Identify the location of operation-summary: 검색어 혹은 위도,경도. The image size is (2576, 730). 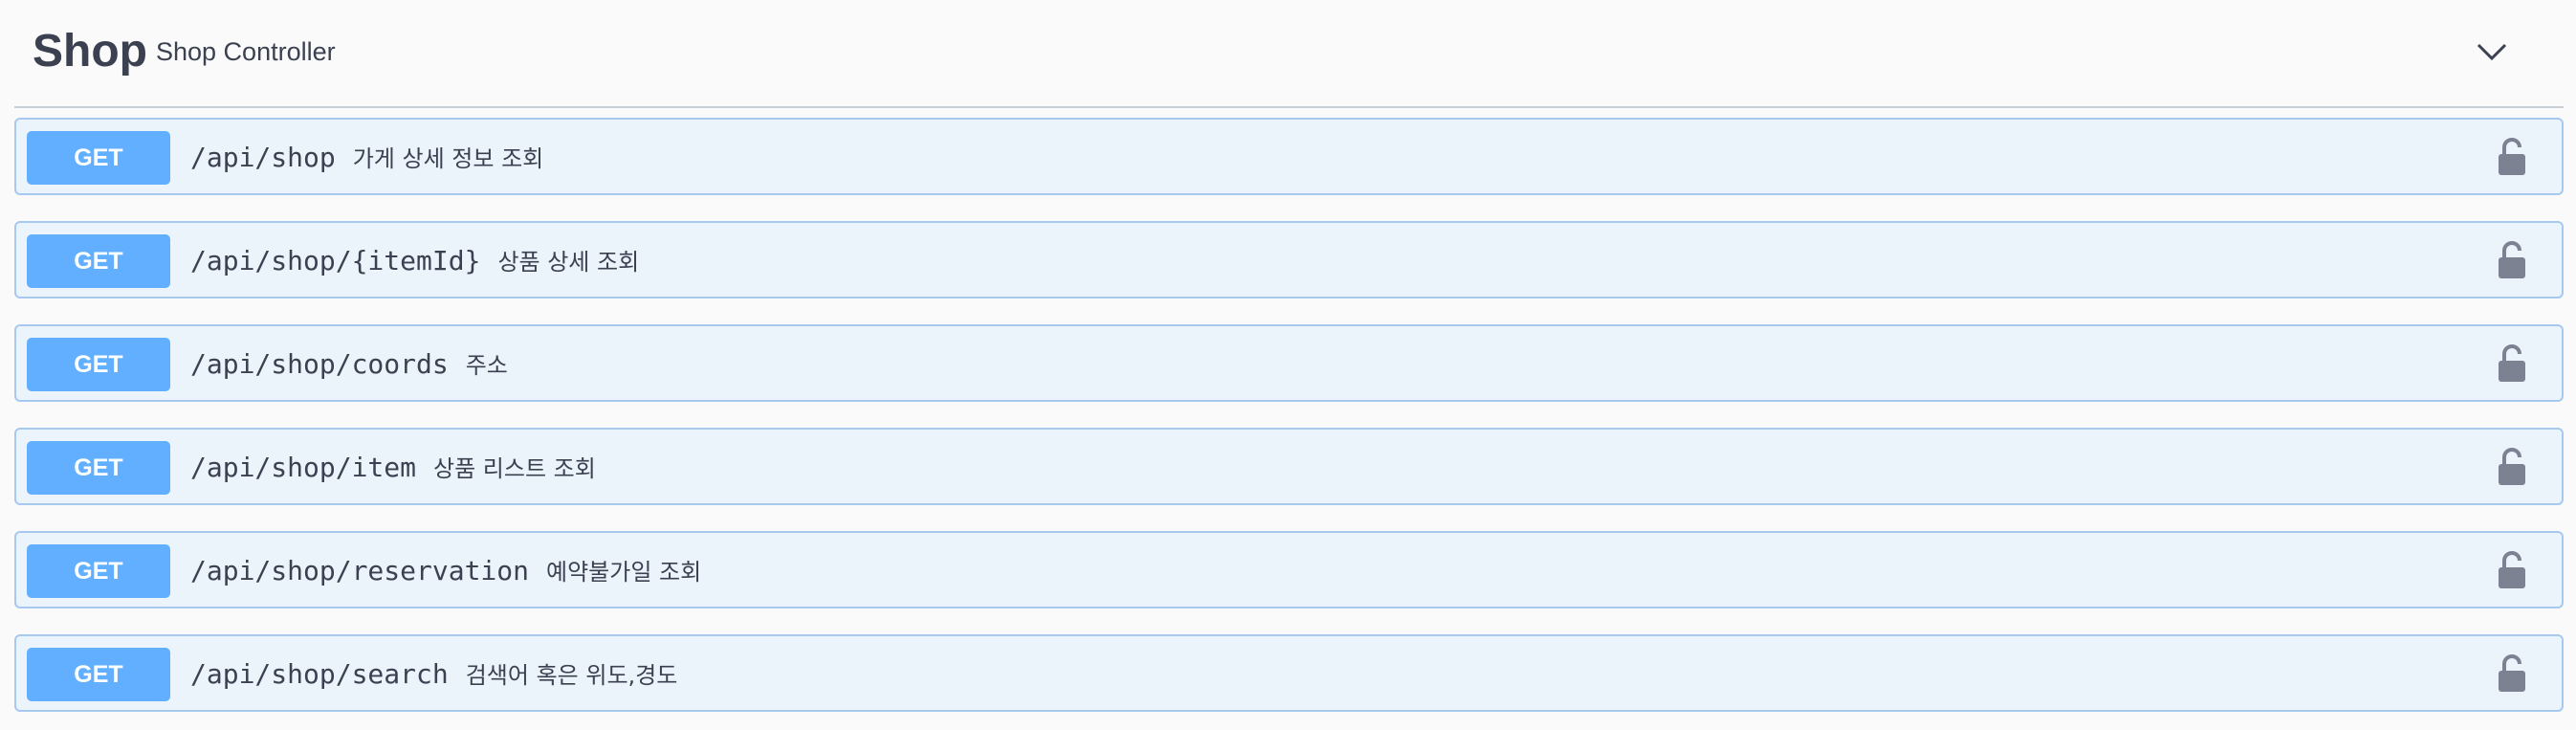
(571, 675).